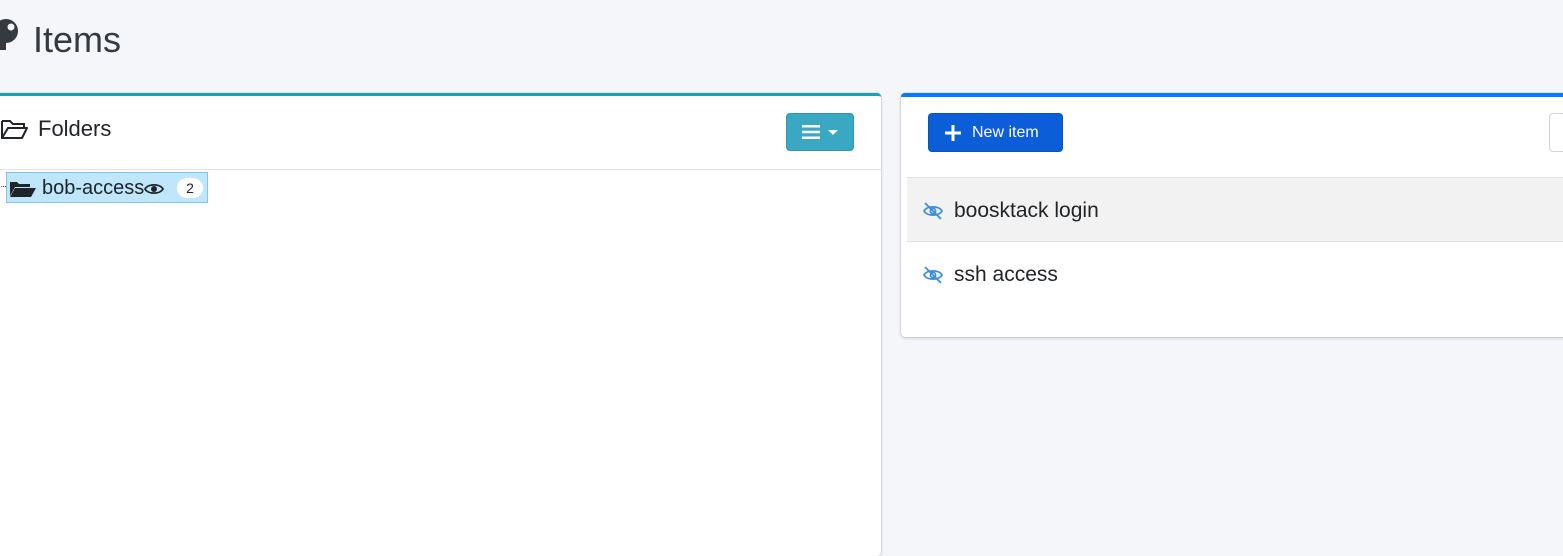 Image resolution: width=1563 pixels, height=556 pixels. Describe the element at coordinates (1005, 132) in the screenshot. I see `new-item-label: New item` at that location.